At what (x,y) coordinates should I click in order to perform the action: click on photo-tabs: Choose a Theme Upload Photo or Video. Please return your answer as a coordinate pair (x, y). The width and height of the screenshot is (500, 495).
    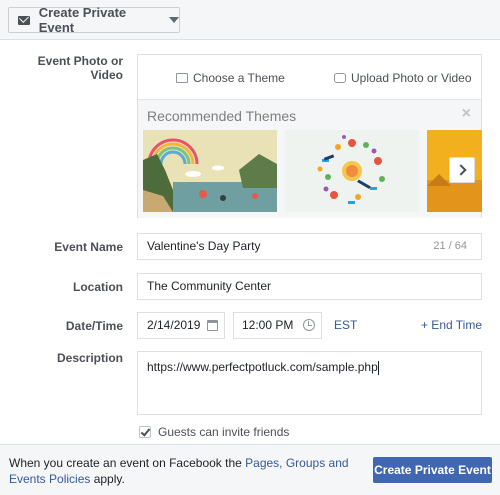
    Looking at the image, I should click on (309, 76).